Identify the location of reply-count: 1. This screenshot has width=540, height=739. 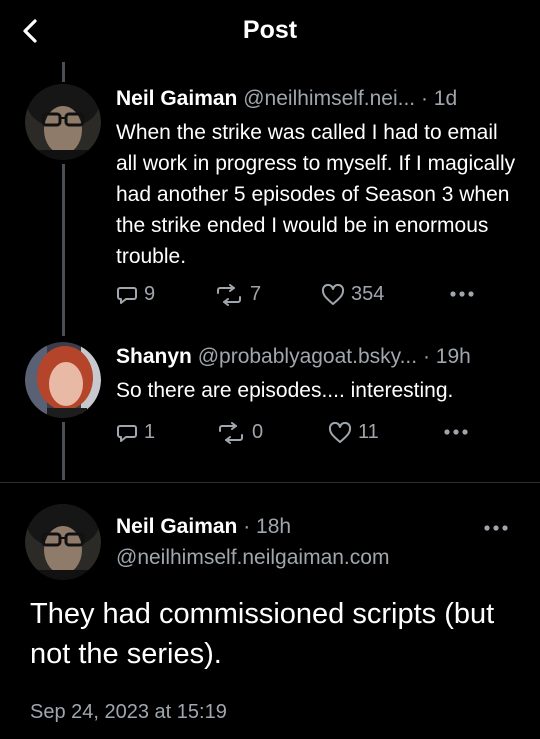
(150, 432).